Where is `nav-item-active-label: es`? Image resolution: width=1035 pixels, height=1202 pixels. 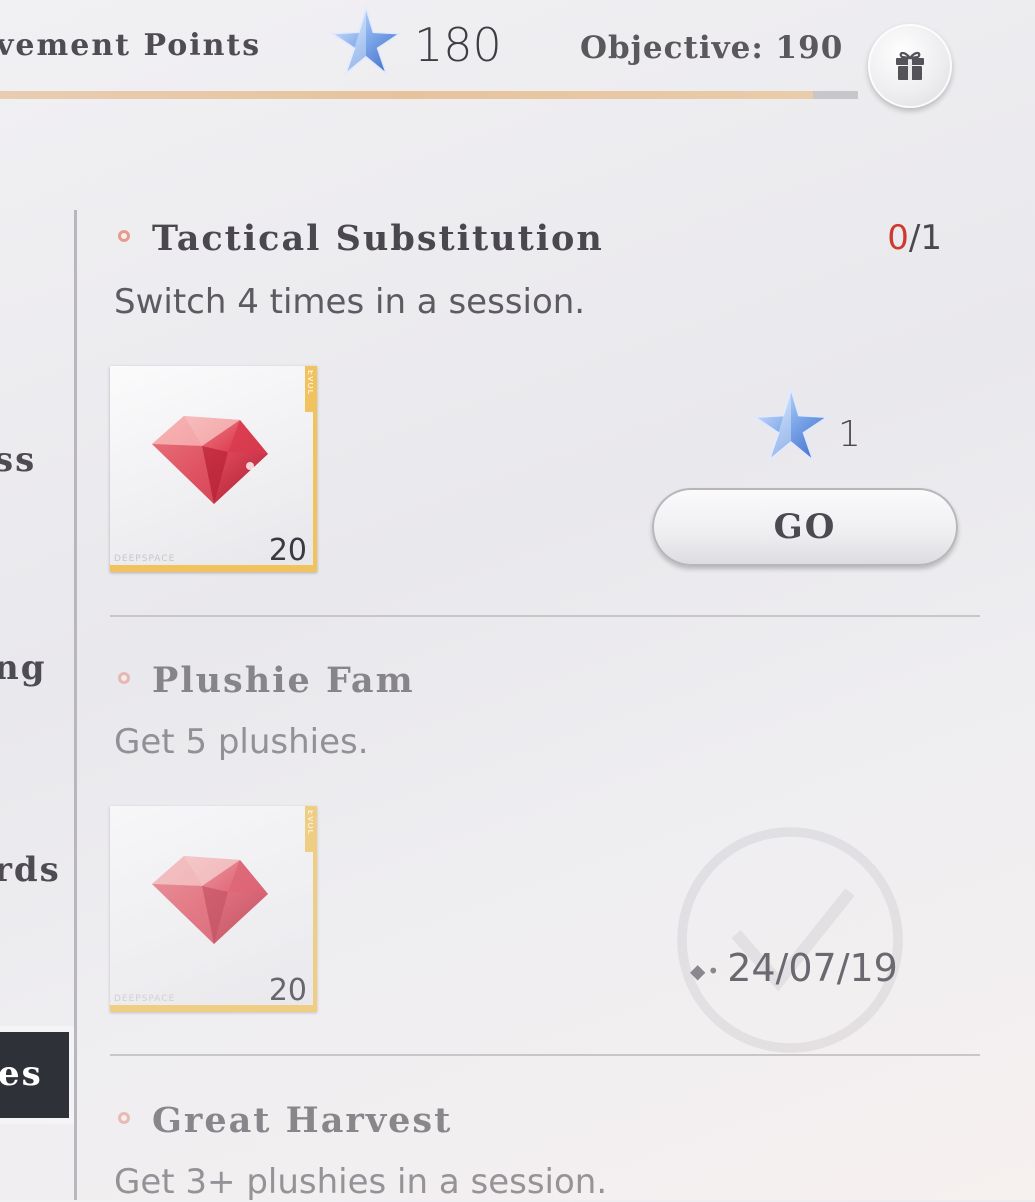 nav-item-active-label: es is located at coordinates (21, 1074).